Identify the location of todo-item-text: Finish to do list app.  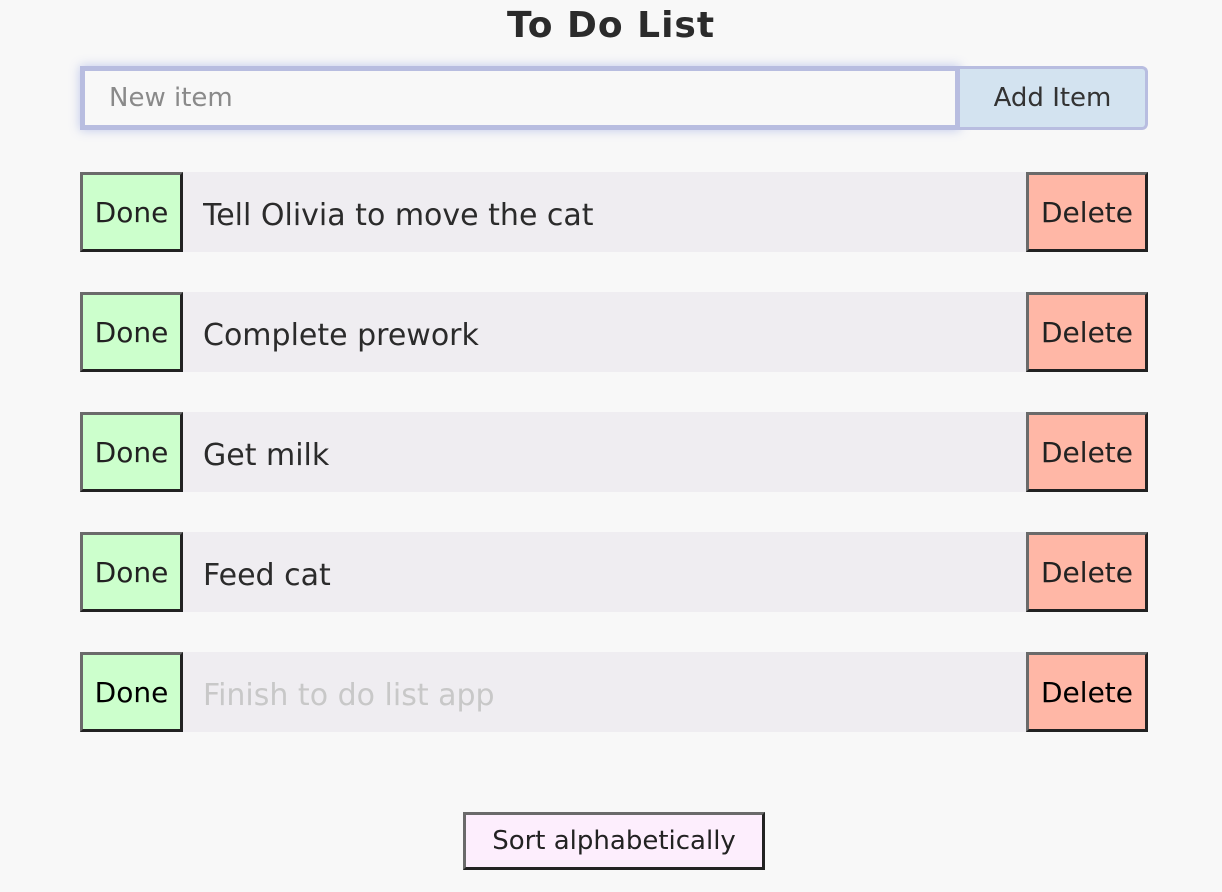
(349, 695).